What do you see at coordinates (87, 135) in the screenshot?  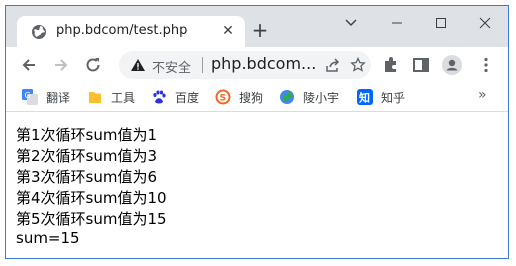 I see `output-line: 第1次循环sum值为1` at bounding box center [87, 135].